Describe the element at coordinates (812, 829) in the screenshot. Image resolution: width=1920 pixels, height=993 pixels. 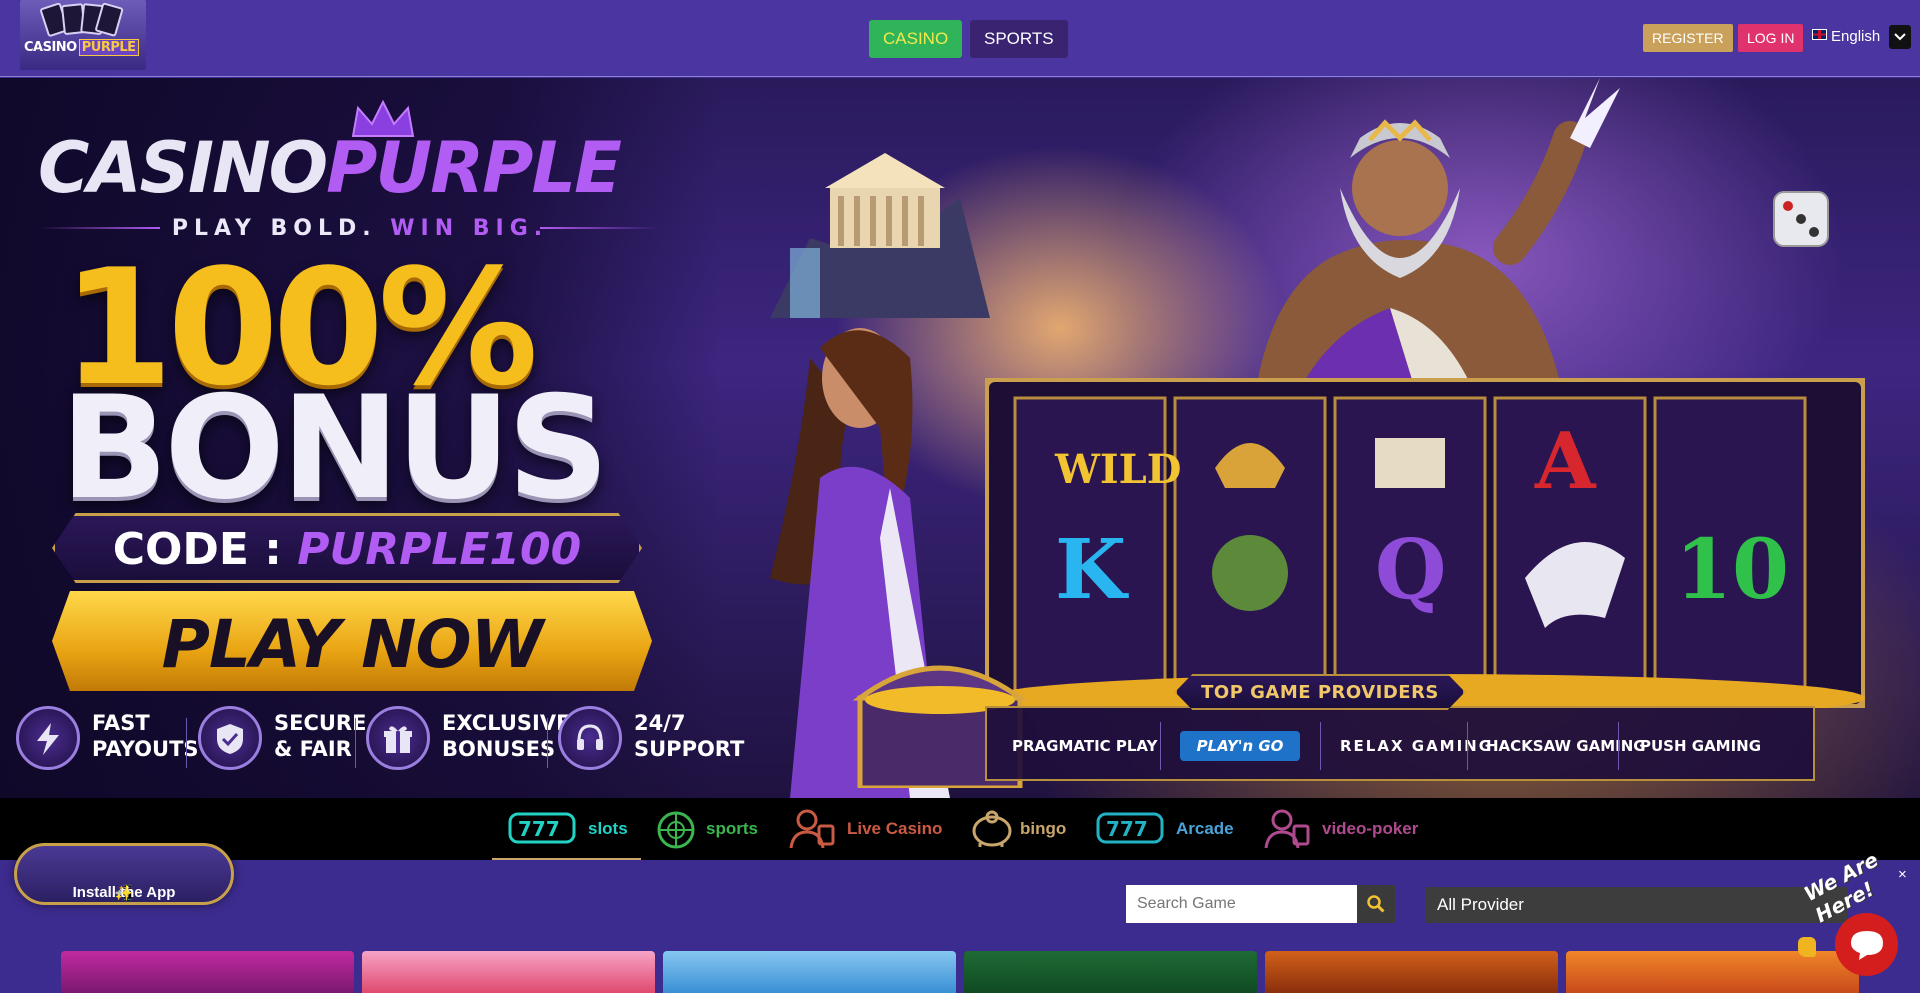
I see `live-dealer-icon` at that location.